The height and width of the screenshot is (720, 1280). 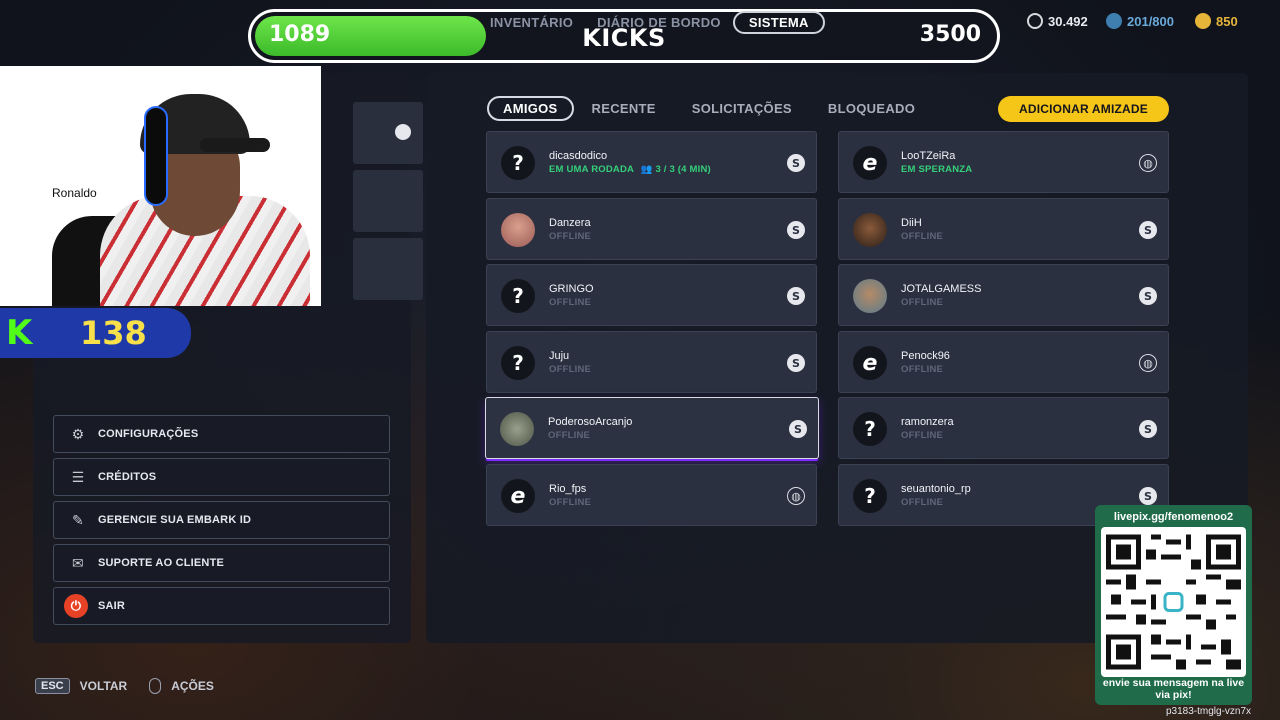 I want to click on wheat-icon, so click(x=1203, y=21).